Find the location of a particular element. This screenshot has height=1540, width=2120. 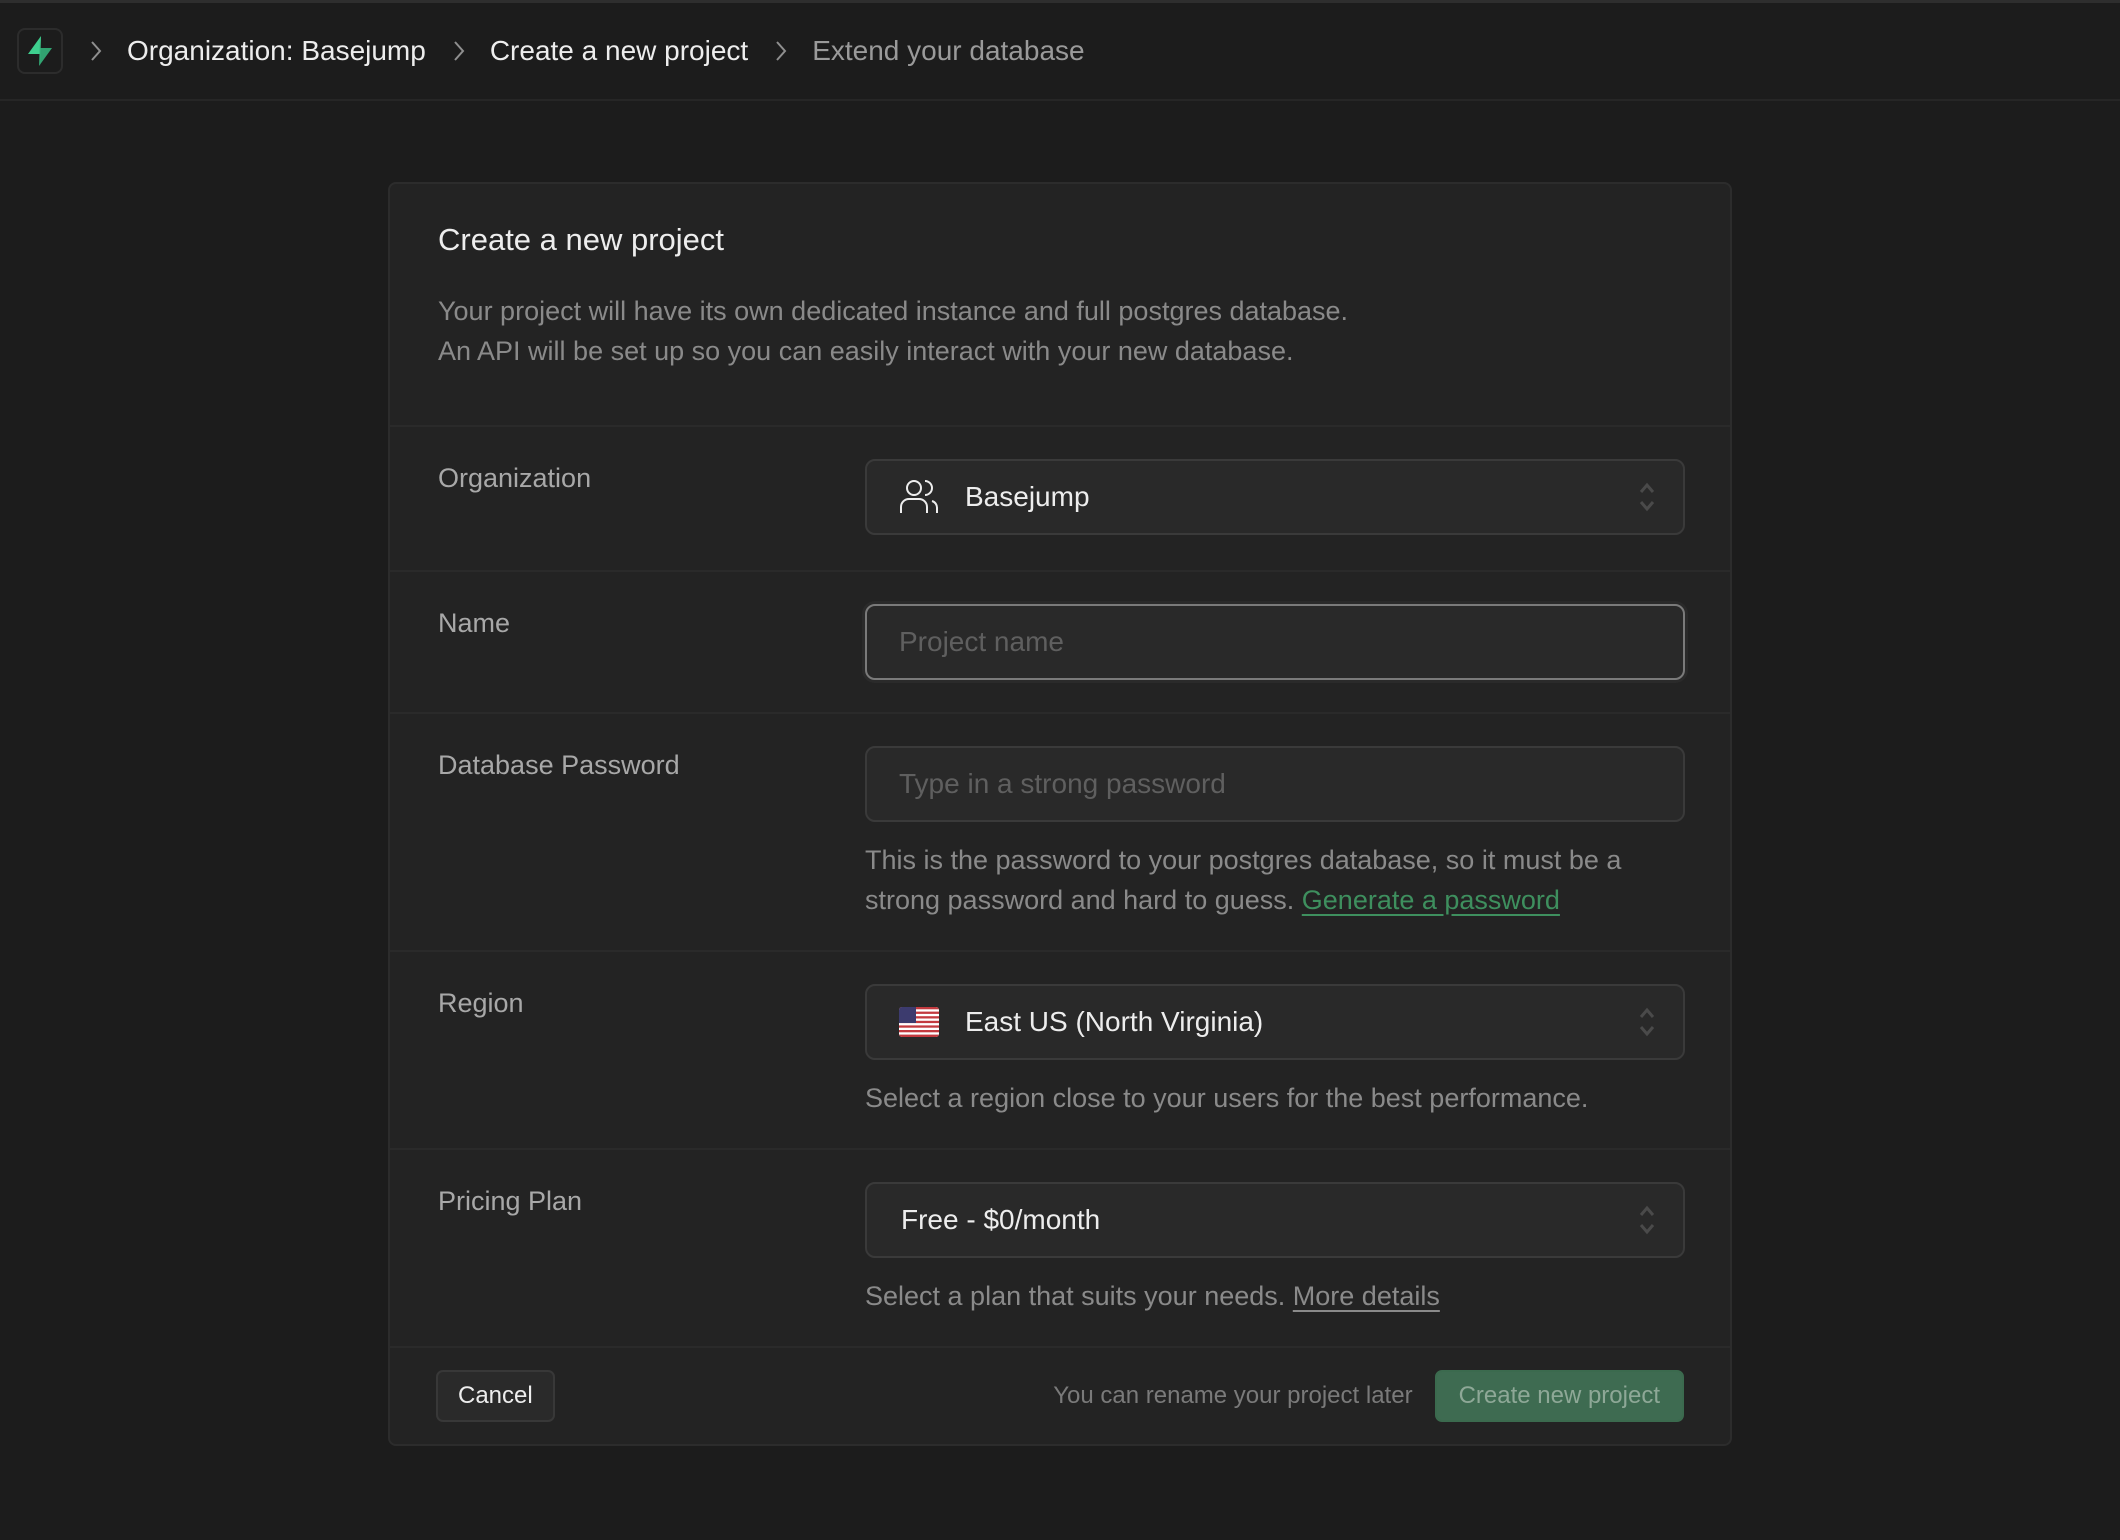

region-select: East US (North Virginia) is located at coordinates (1275, 1022).